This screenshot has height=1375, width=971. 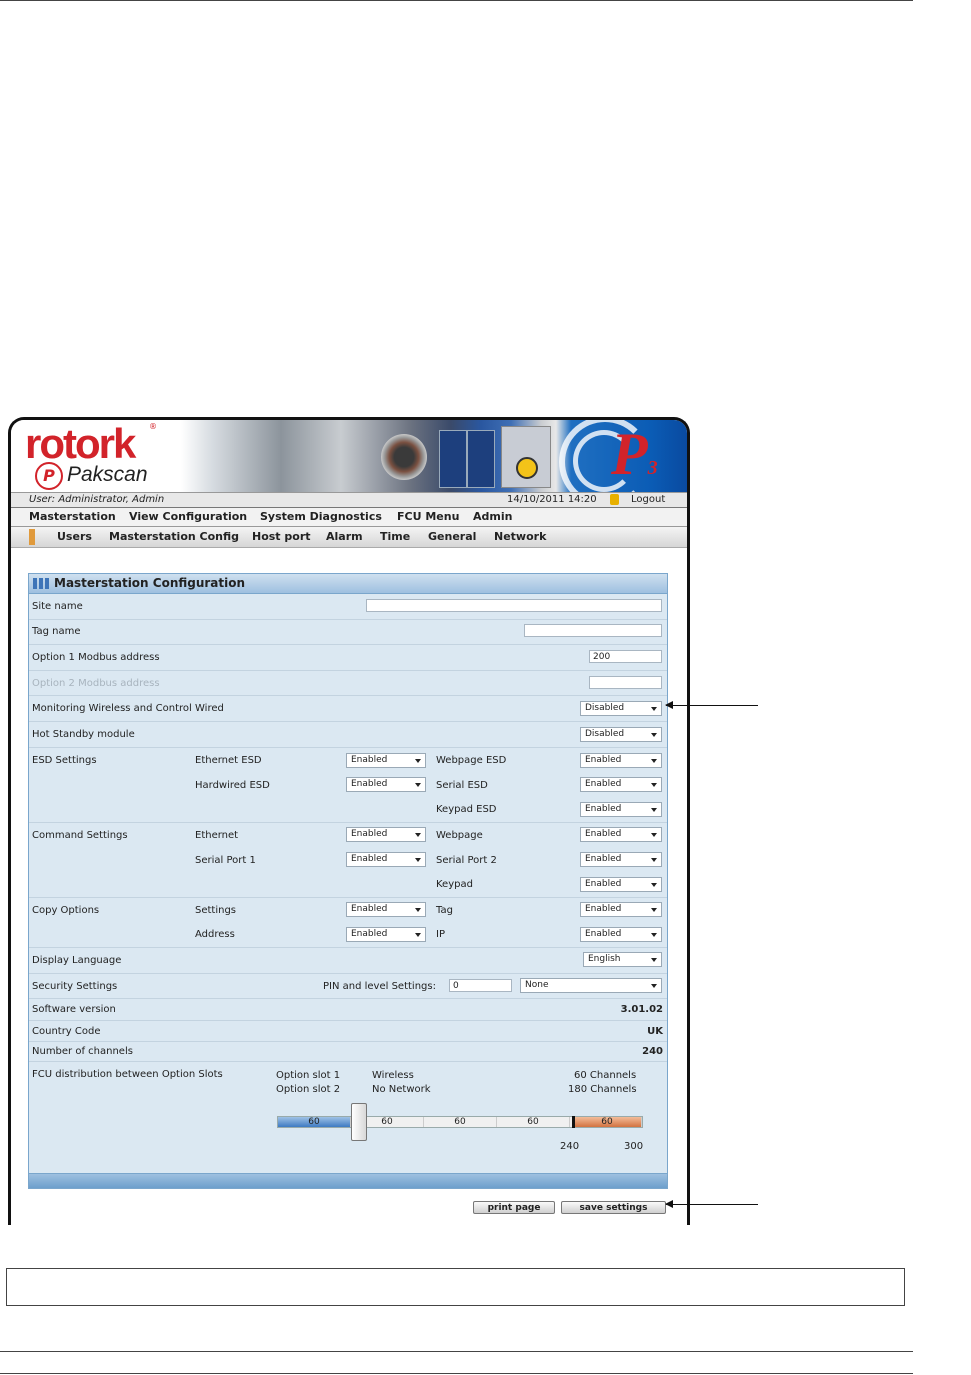 What do you see at coordinates (453, 459) in the screenshot?
I see `module-image` at bounding box center [453, 459].